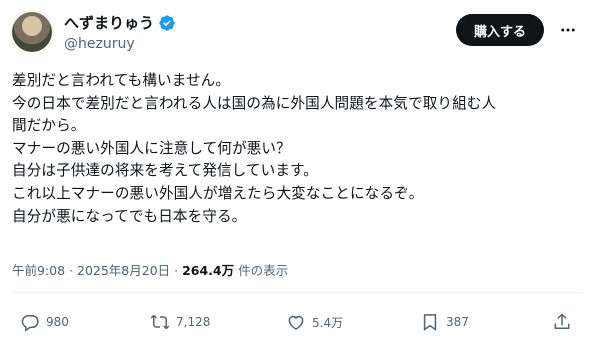  Describe the element at coordinates (121, 80) in the screenshot. I see `post-line: 差別だと言われても構いません。` at that location.